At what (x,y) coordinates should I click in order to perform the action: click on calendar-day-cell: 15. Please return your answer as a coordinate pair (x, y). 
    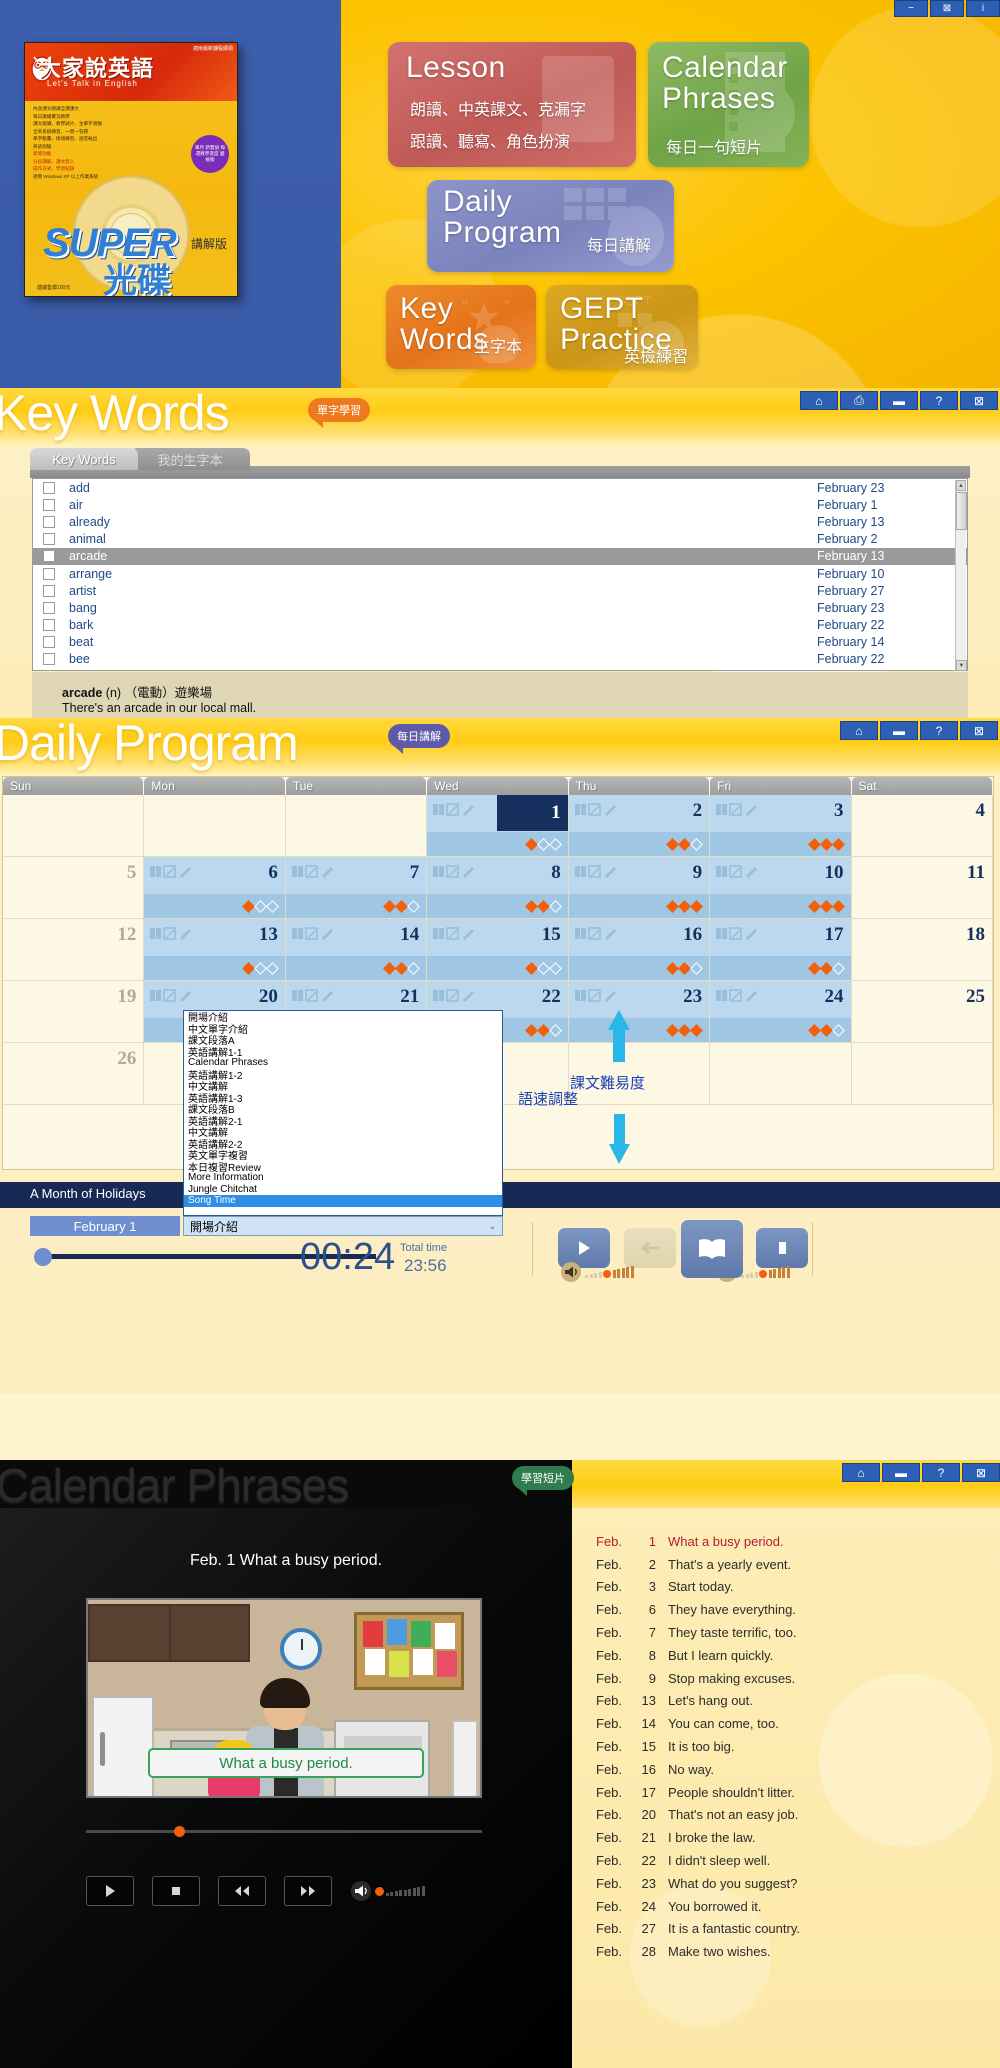
    Looking at the image, I should click on (498, 950).